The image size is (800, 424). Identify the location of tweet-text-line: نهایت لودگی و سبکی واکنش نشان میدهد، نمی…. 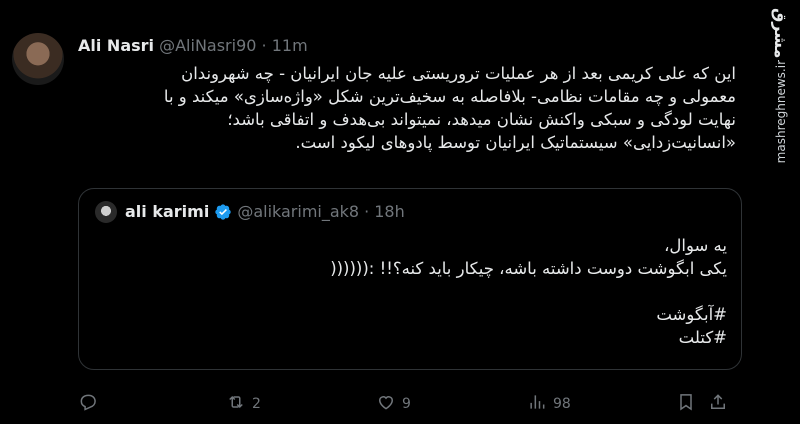
(481, 119).